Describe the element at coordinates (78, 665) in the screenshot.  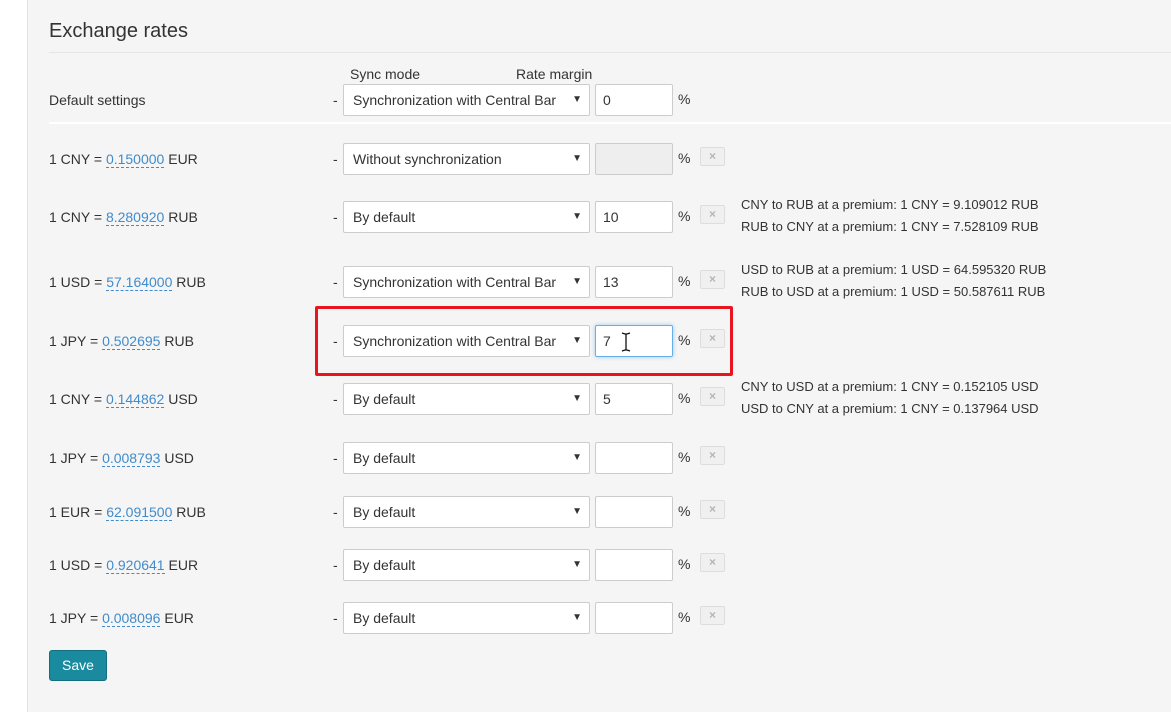
I see `save-button: Save` at that location.